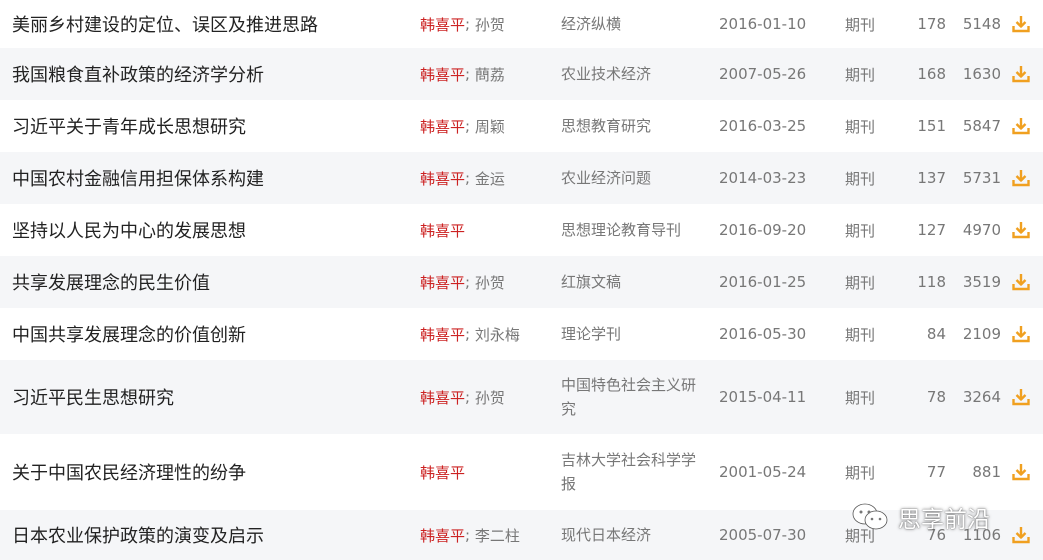  What do you see at coordinates (921, 472) in the screenshot?
I see `cited-count: 77` at bounding box center [921, 472].